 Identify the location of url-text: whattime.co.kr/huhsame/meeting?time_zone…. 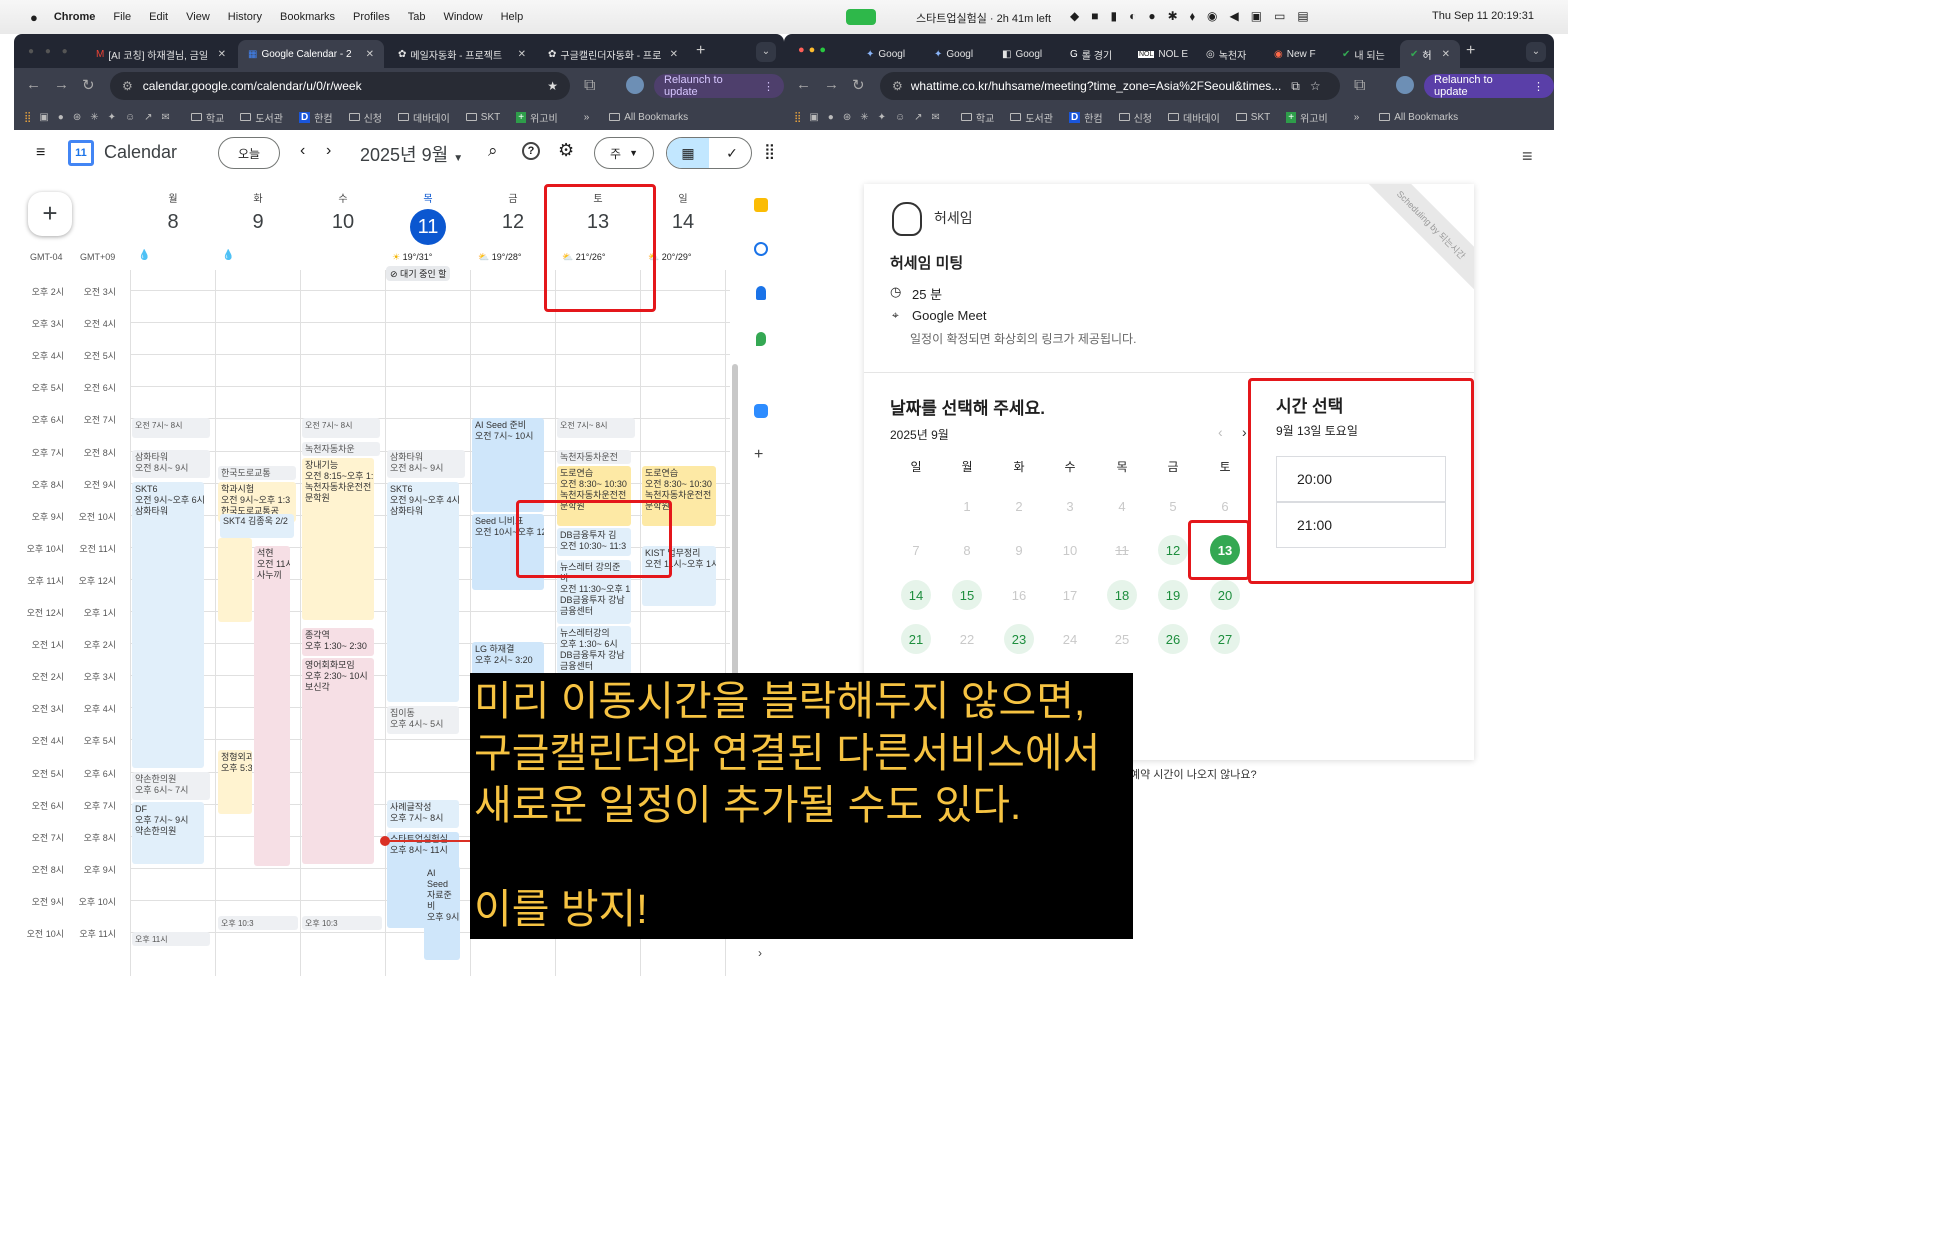
(1096, 86).